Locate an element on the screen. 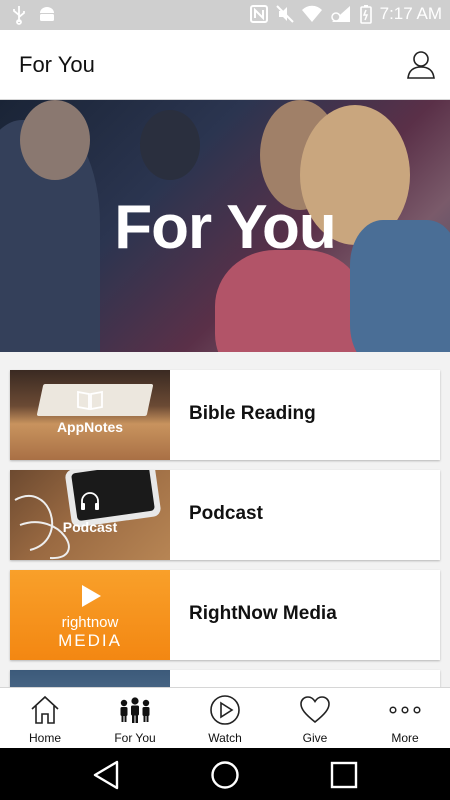  list-item-partial is located at coordinates (225, 678).